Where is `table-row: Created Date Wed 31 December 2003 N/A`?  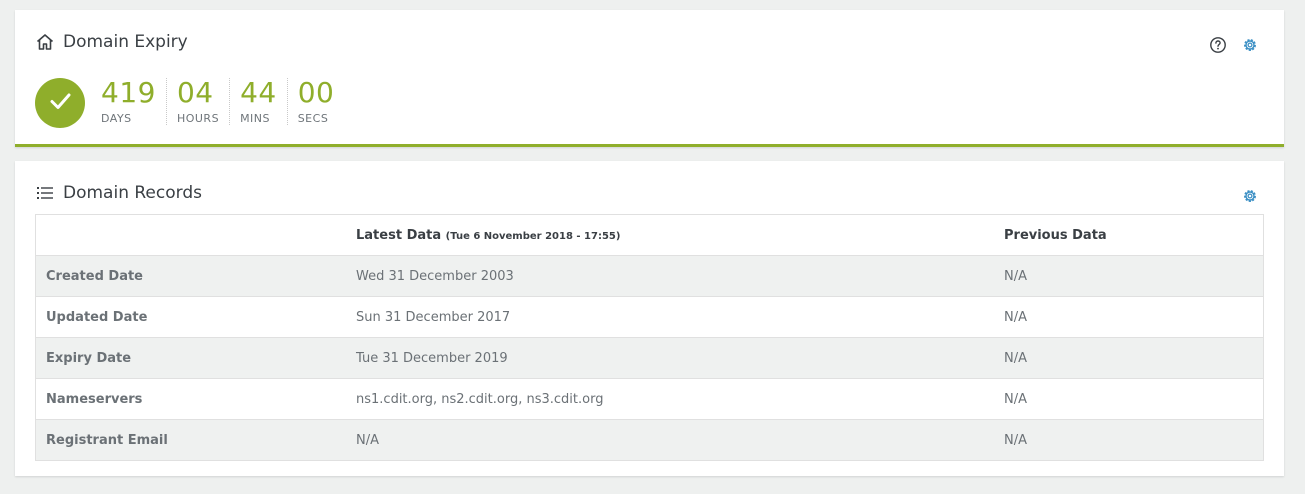 table-row: Created Date Wed 31 December 2003 N/A is located at coordinates (649, 276).